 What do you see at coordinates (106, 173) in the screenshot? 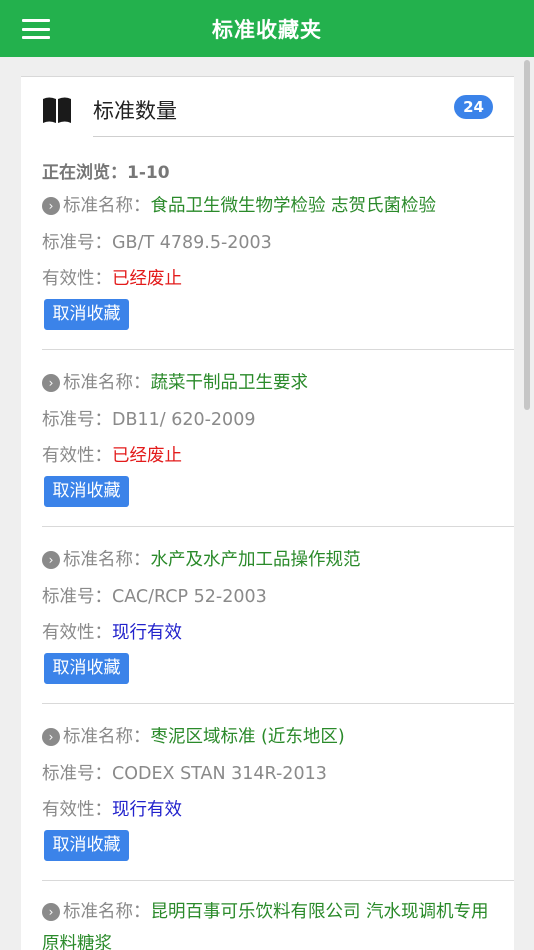
I see `browse-range: 正在浏览：1-10` at bounding box center [106, 173].